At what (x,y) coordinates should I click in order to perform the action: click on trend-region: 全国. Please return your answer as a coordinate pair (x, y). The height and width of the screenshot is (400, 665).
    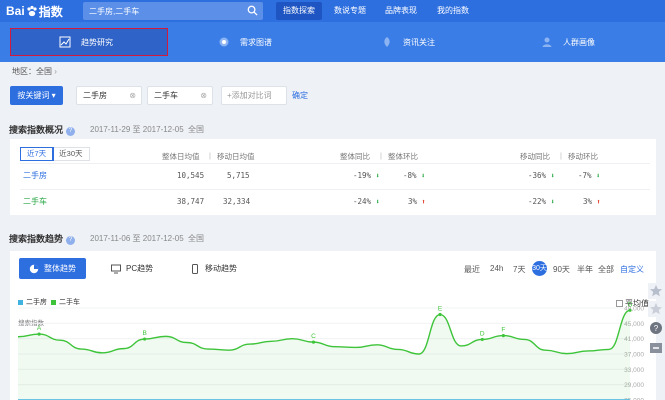
    Looking at the image, I should click on (196, 238).